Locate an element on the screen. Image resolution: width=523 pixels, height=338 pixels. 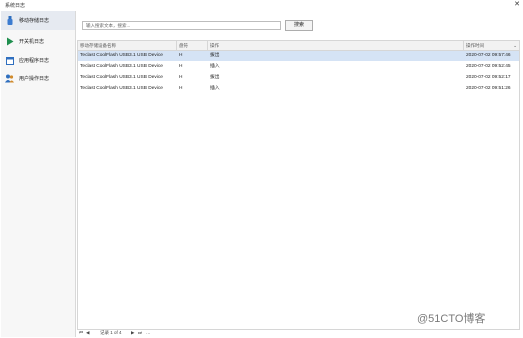
users-icon is located at coordinates (9, 78).